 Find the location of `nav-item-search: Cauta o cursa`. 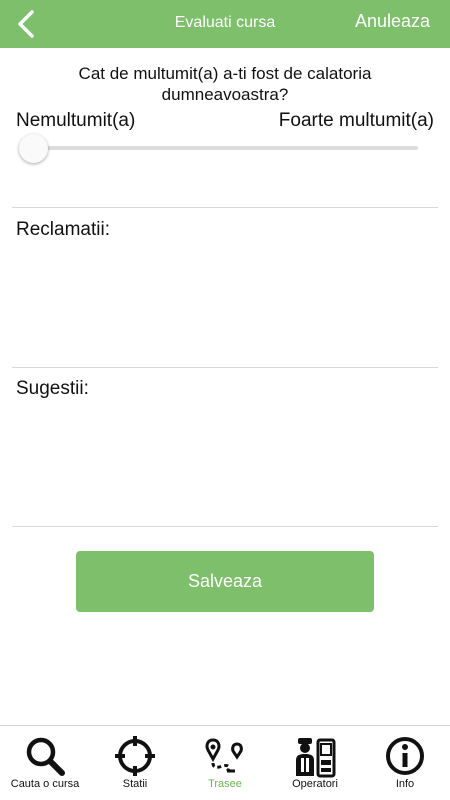

nav-item-search: Cauta o cursa is located at coordinates (45, 763).